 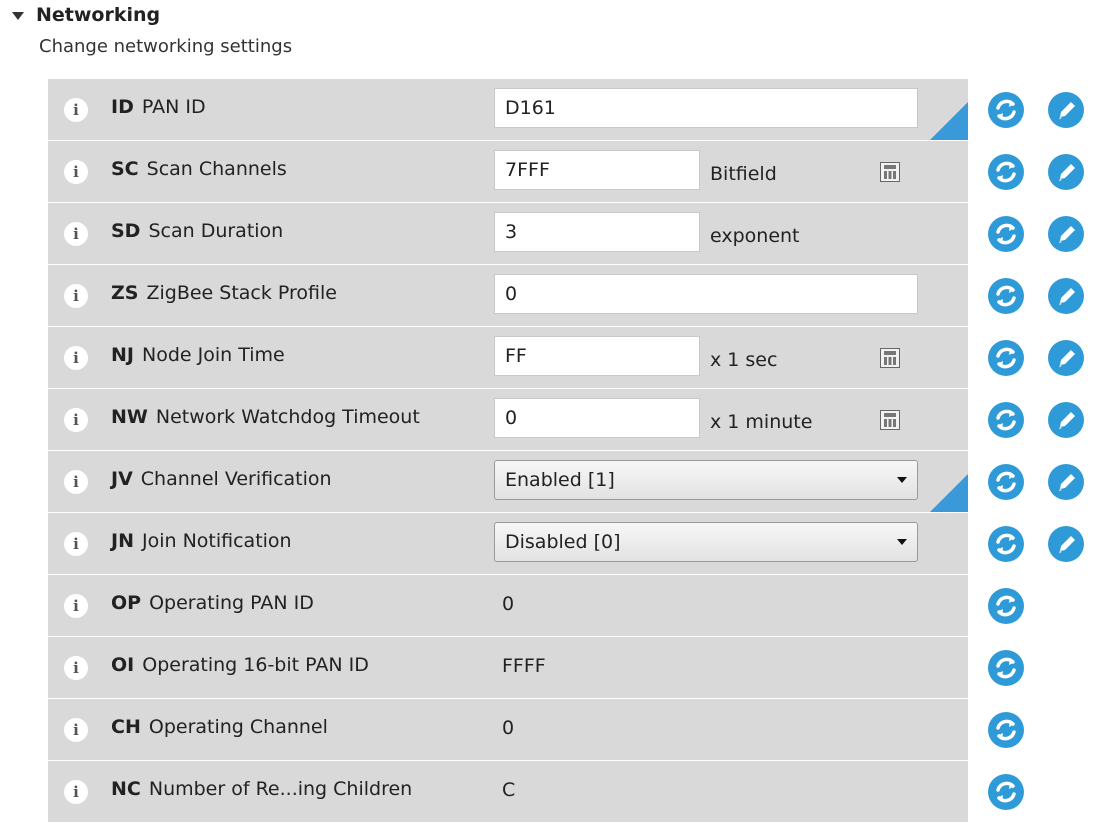 I want to click on param-label: JN Join Notification, so click(x=201, y=541).